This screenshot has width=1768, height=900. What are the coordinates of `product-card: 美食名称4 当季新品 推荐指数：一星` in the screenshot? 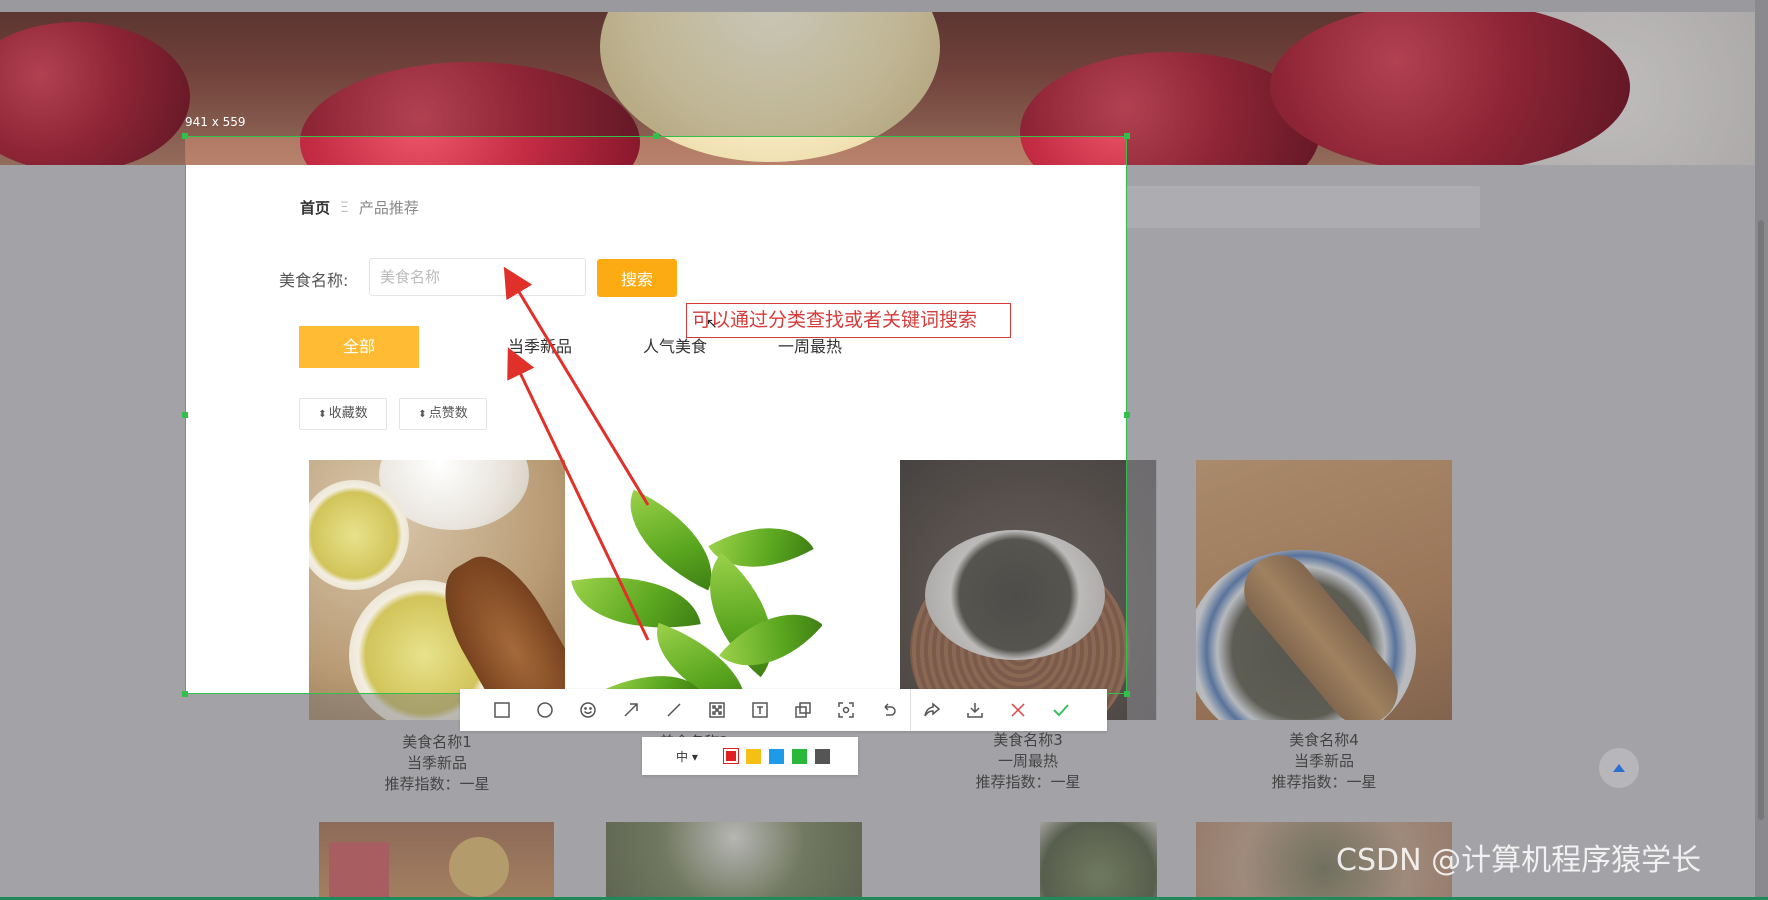 It's located at (1324, 626).